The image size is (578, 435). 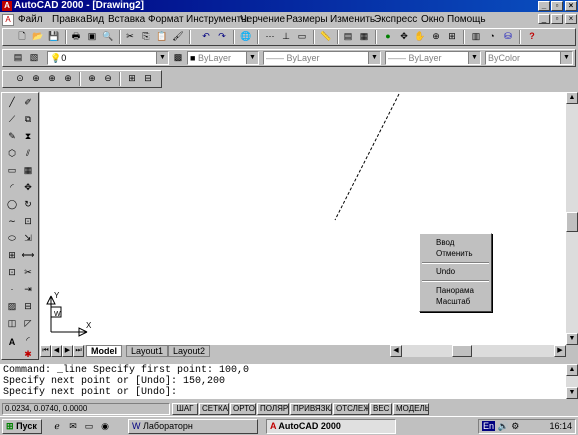 I want to click on menu-modify: Изменить, so click(x=352, y=19).